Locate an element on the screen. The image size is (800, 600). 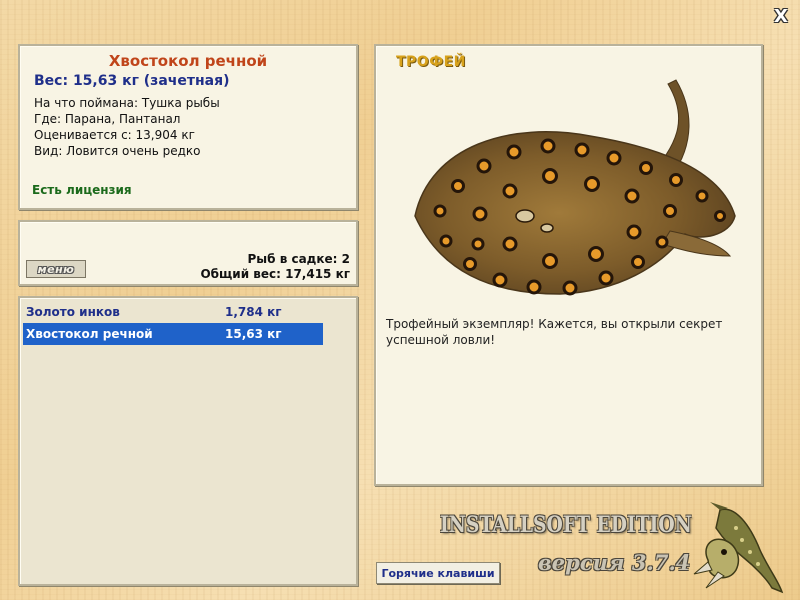
detail-rarity: Вид: Ловится очень редко is located at coordinates (117, 151).